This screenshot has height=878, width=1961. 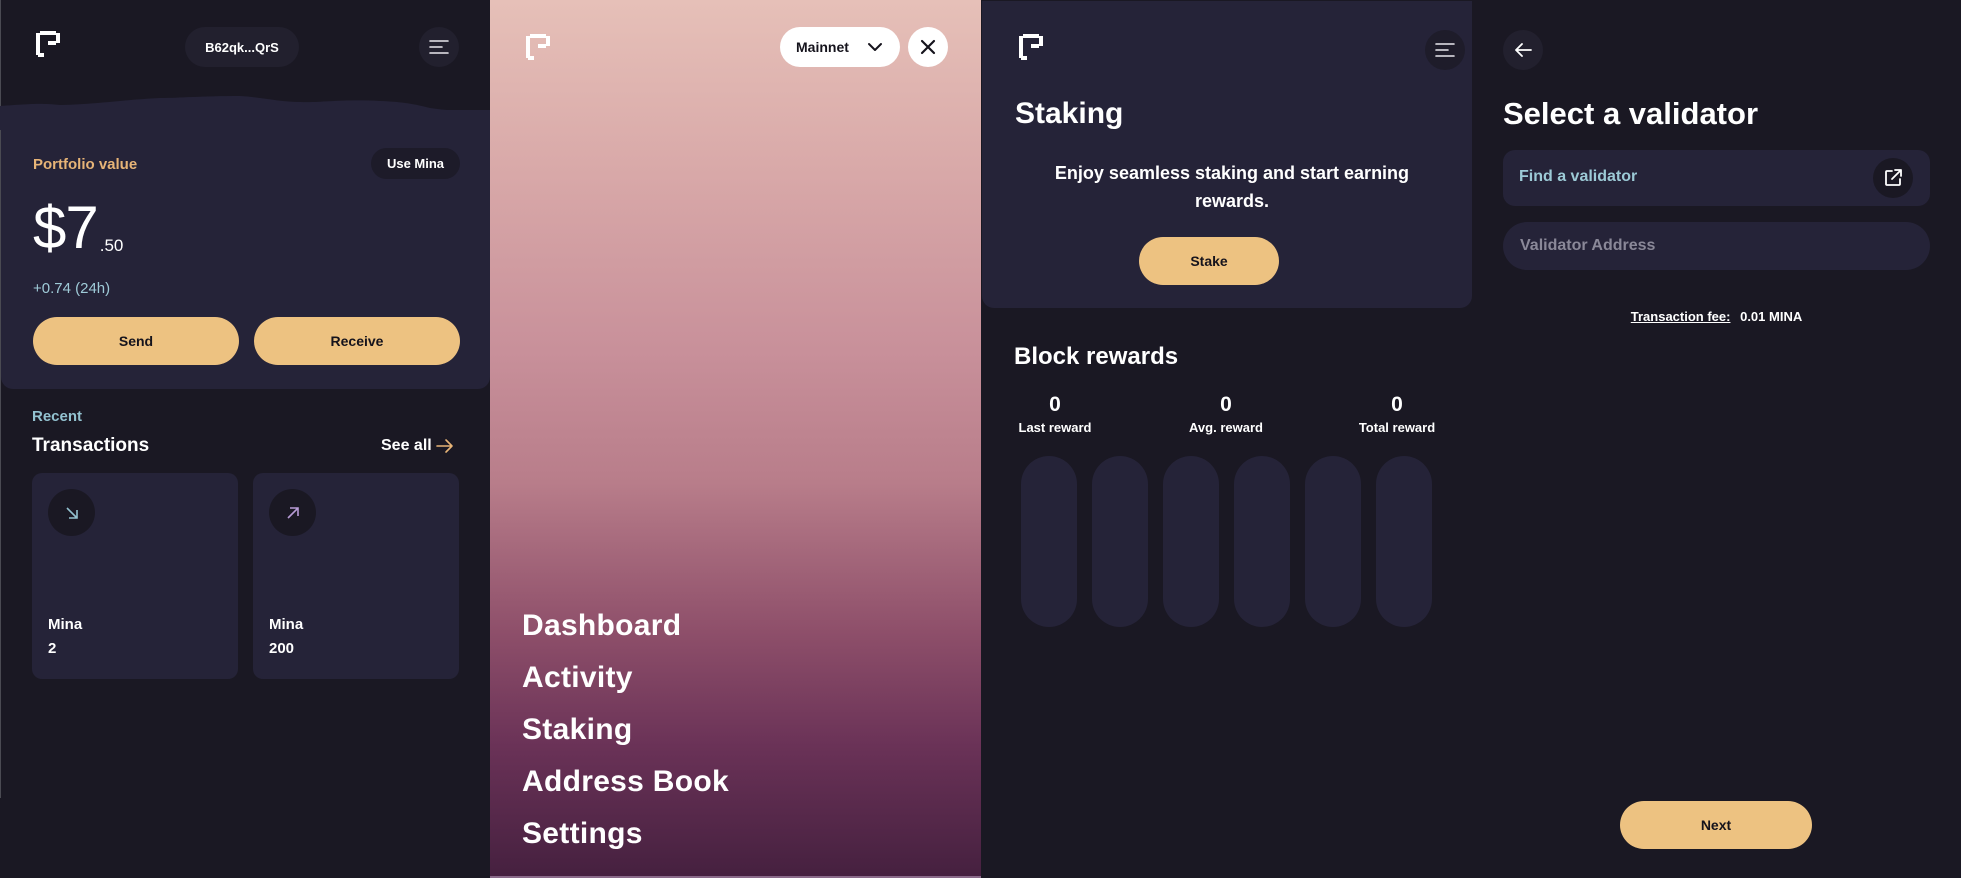 I want to click on arrow-right-icon, so click(x=444, y=446).